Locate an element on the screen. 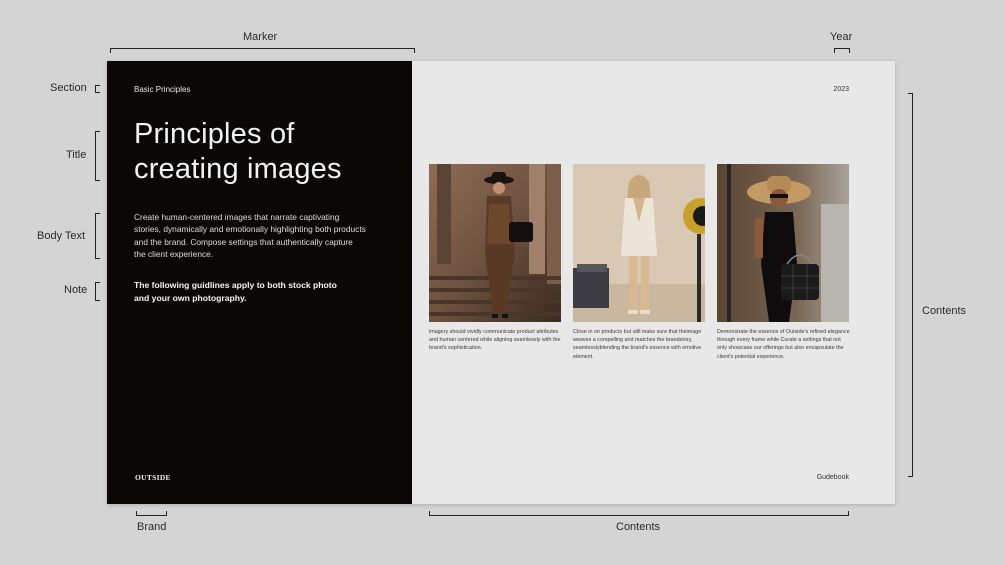 The image size is (1005, 565). photo-hat-woman is located at coordinates (783, 243).